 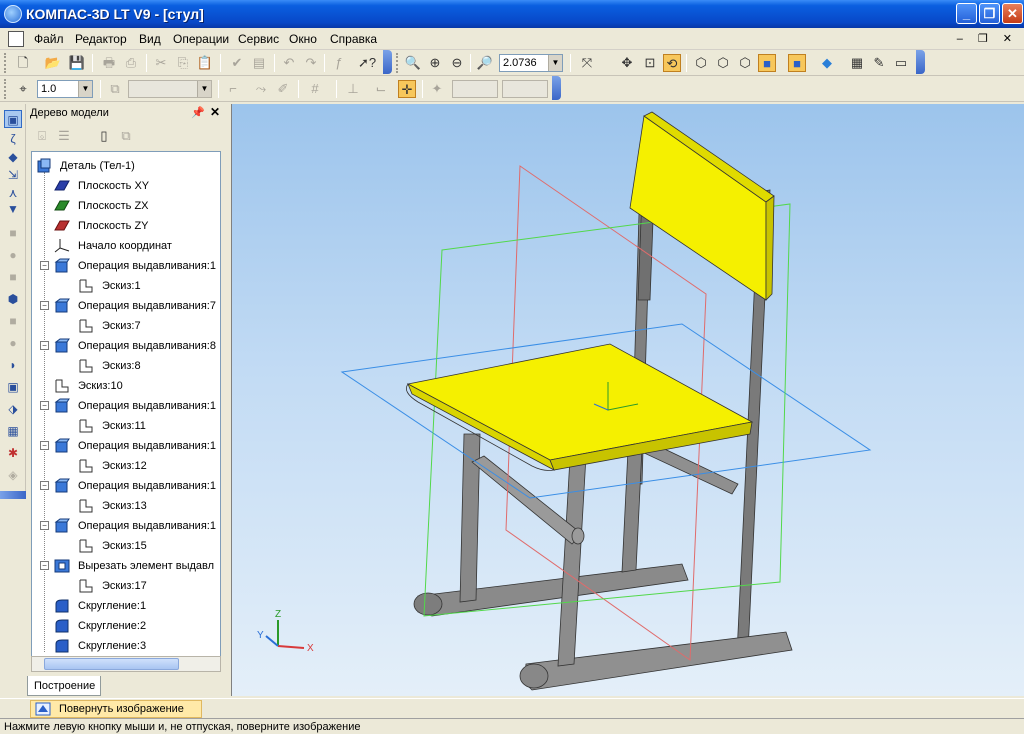 I want to click on snap-icon: ✛, so click(x=407, y=89).